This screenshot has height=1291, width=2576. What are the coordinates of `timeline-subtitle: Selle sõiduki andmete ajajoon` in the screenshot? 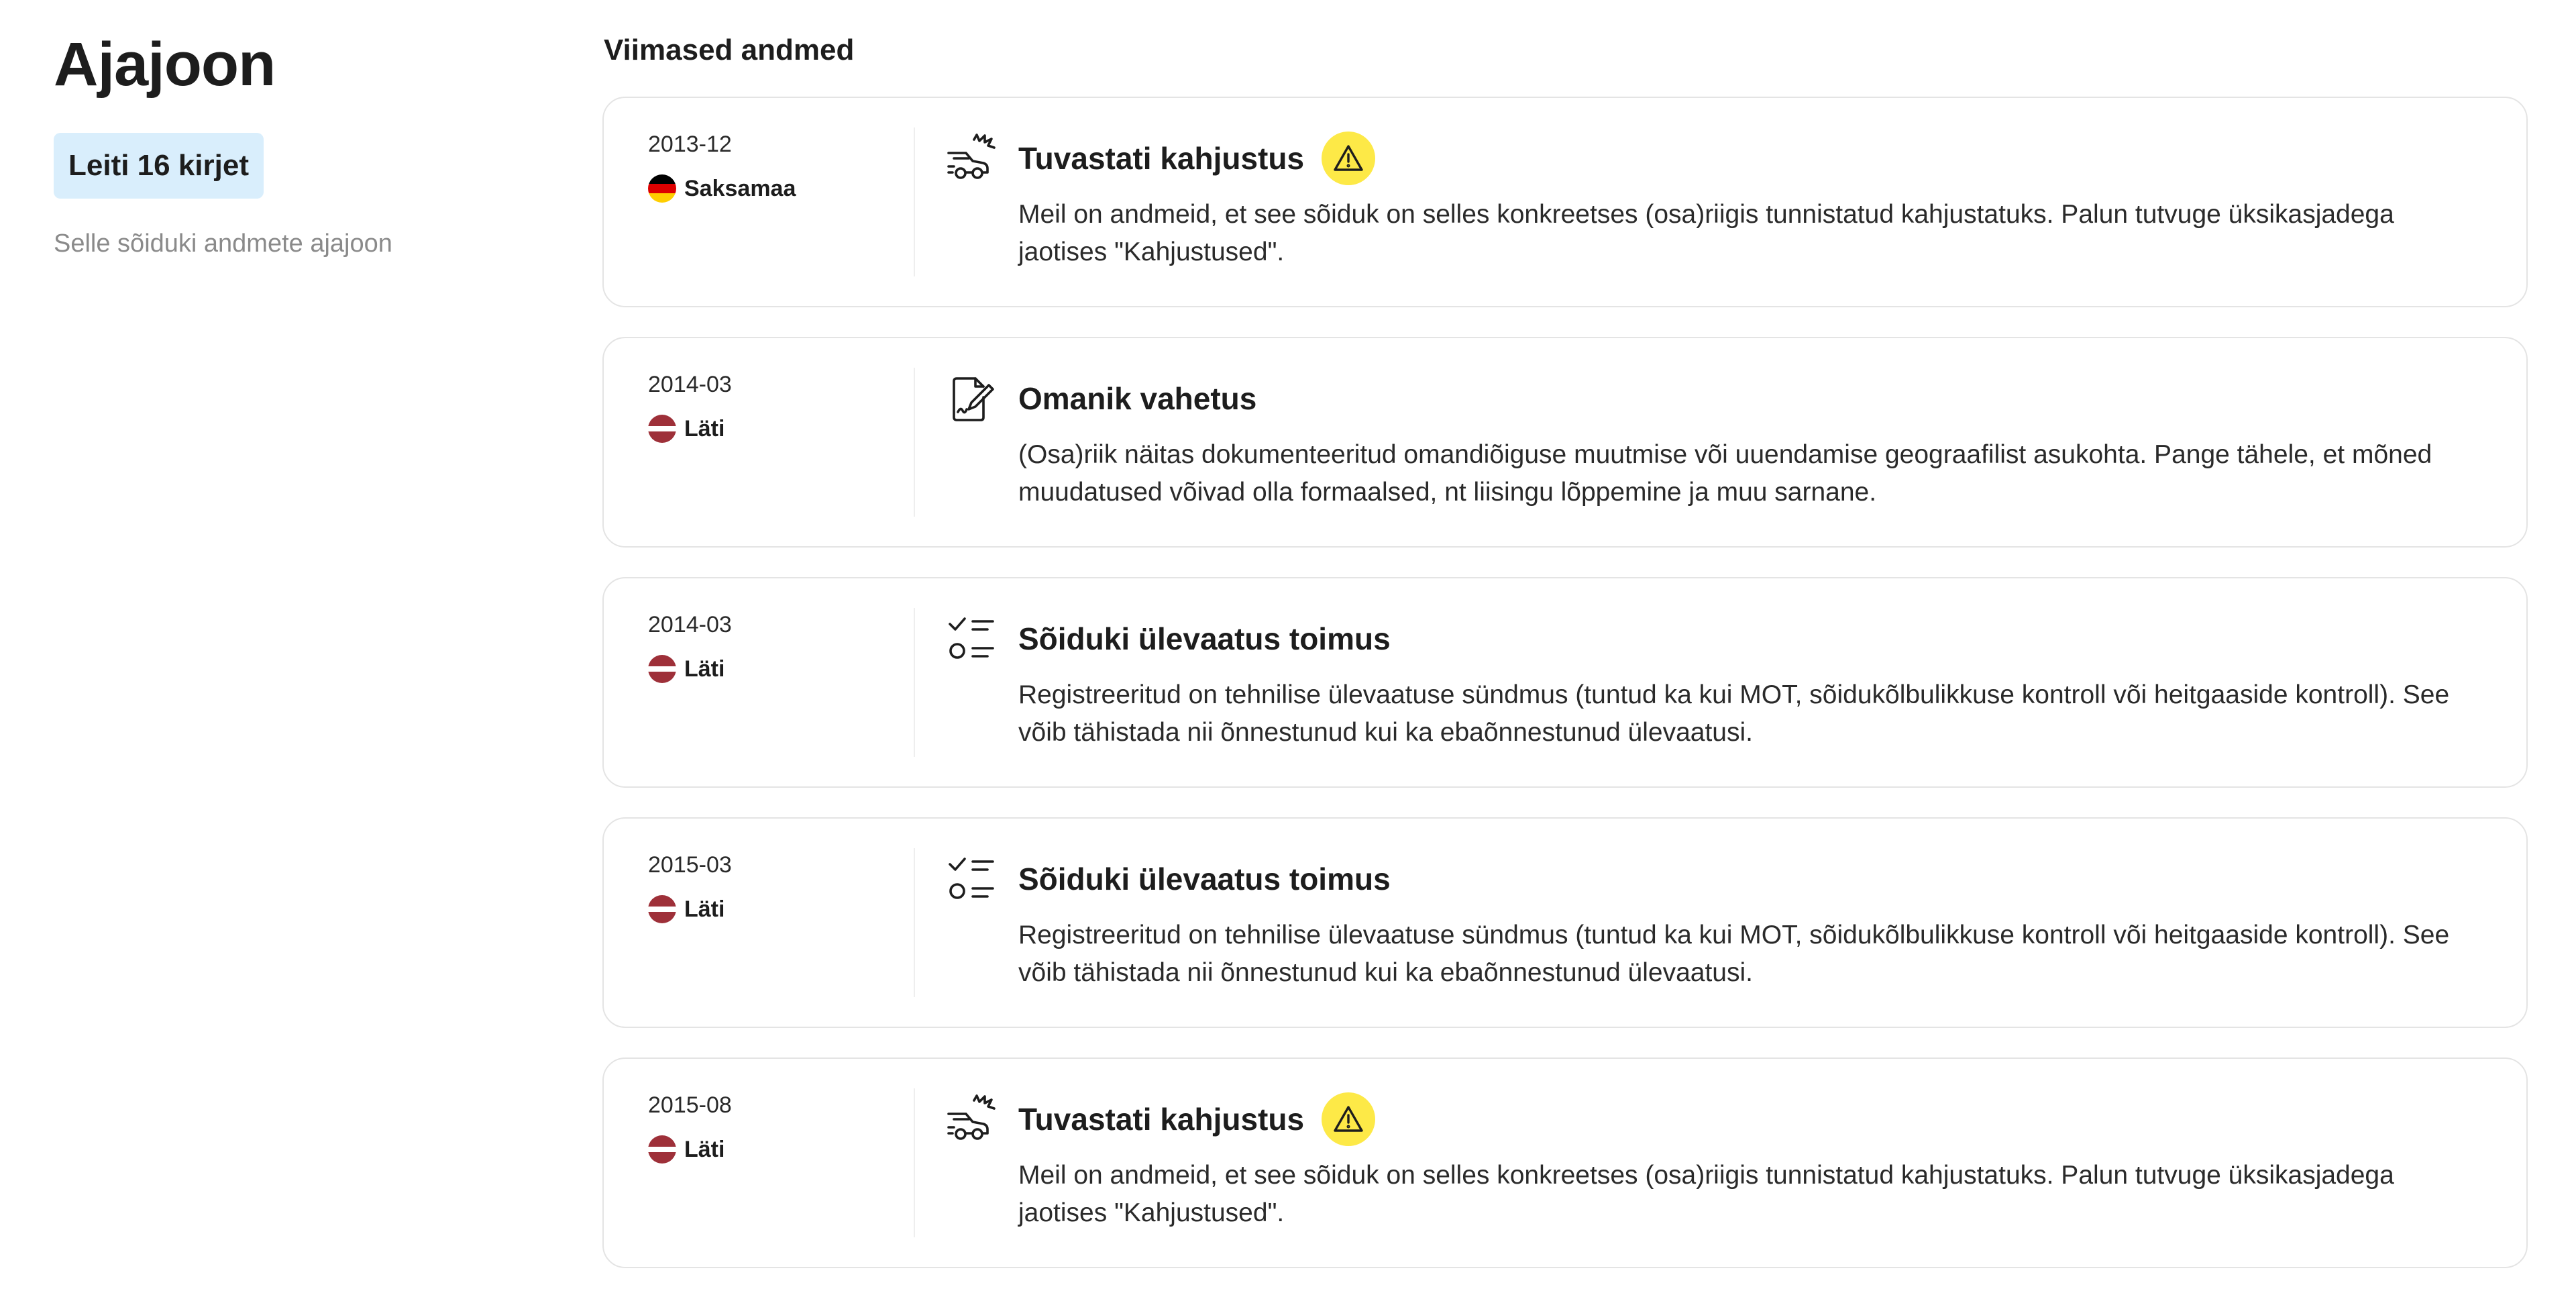 It's located at (223, 243).